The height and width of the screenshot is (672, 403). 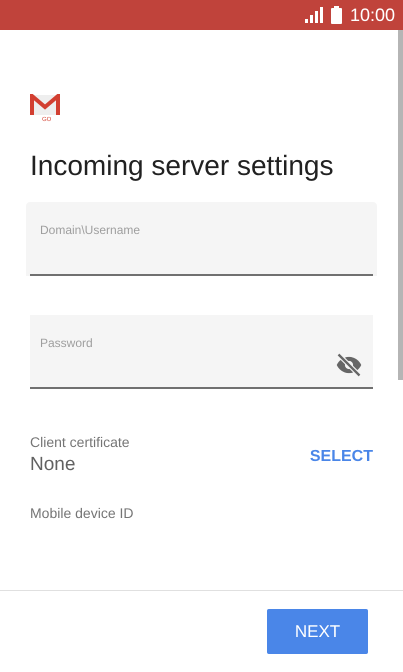 What do you see at coordinates (80, 442) in the screenshot?
I see `field-label: Client certificate` at bounding box center [80, 442].